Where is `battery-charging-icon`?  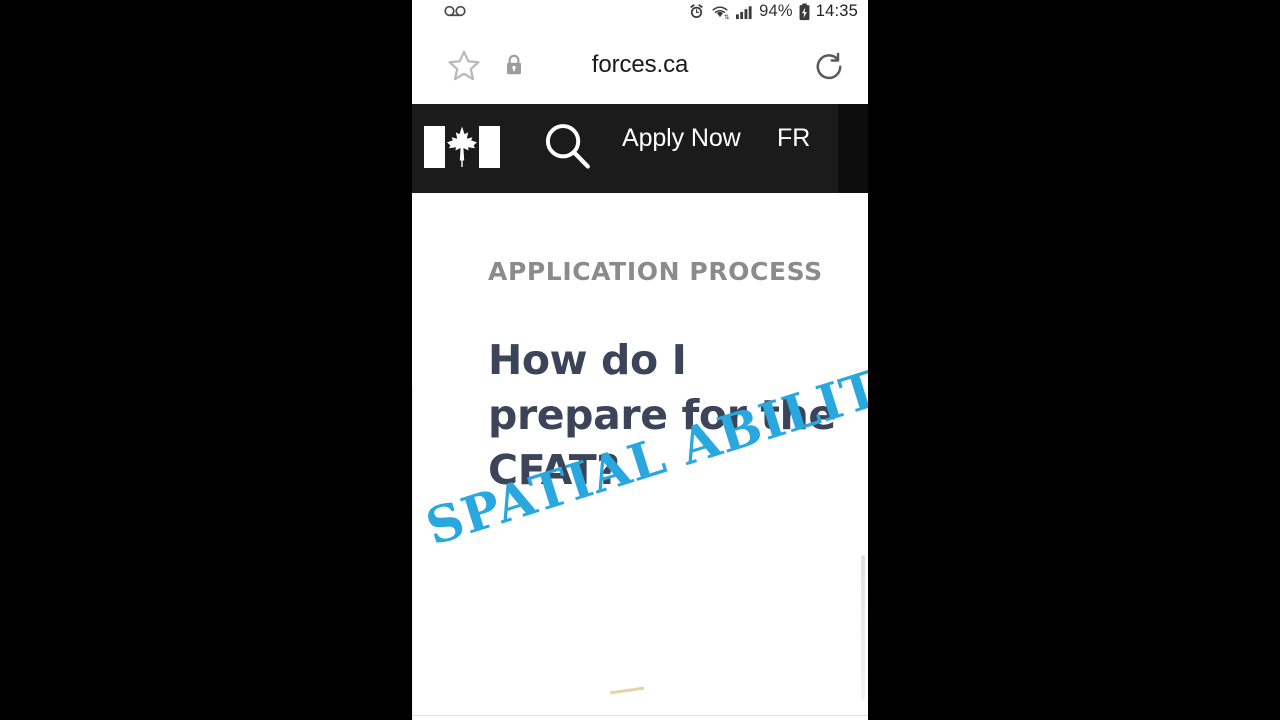 battery-charging-icon is located at coordinates (804, 11).